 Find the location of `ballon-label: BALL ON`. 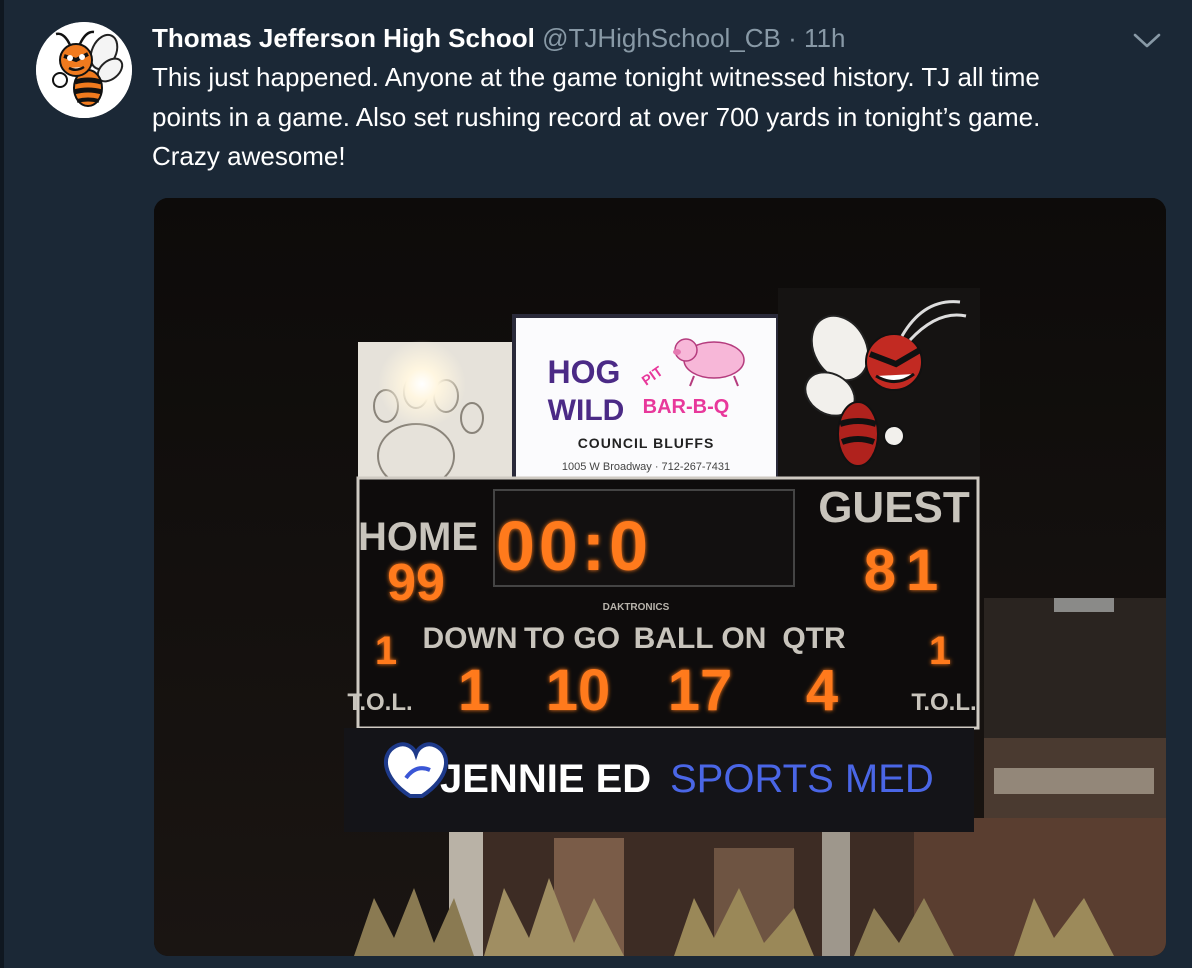

ballon-label: BALL ON is located at coordinates (700, 638).